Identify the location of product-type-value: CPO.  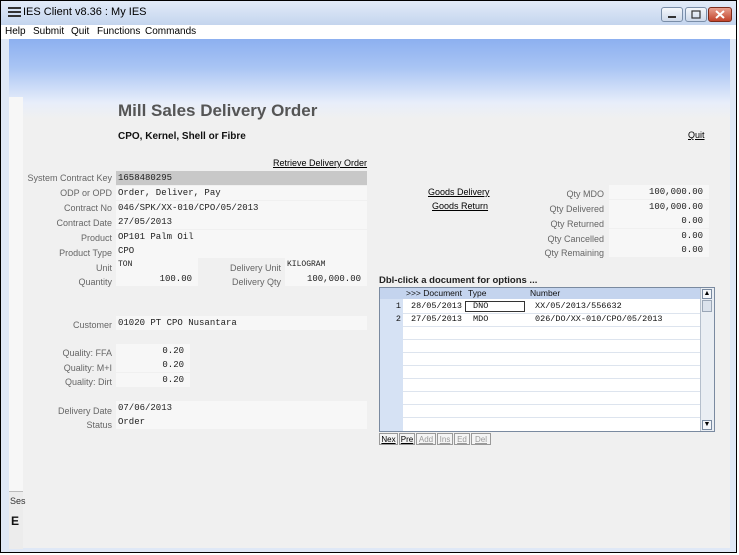
(241, 251).